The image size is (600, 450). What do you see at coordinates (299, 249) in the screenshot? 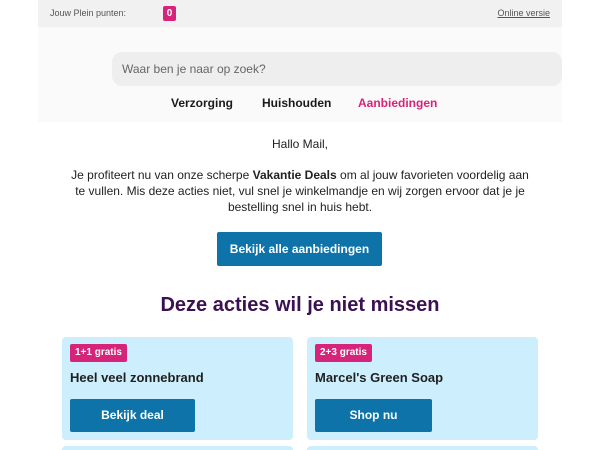
I see `view-all-deals-button: Bekijk alle aanbiedingen` at bounding box center [299, 249].